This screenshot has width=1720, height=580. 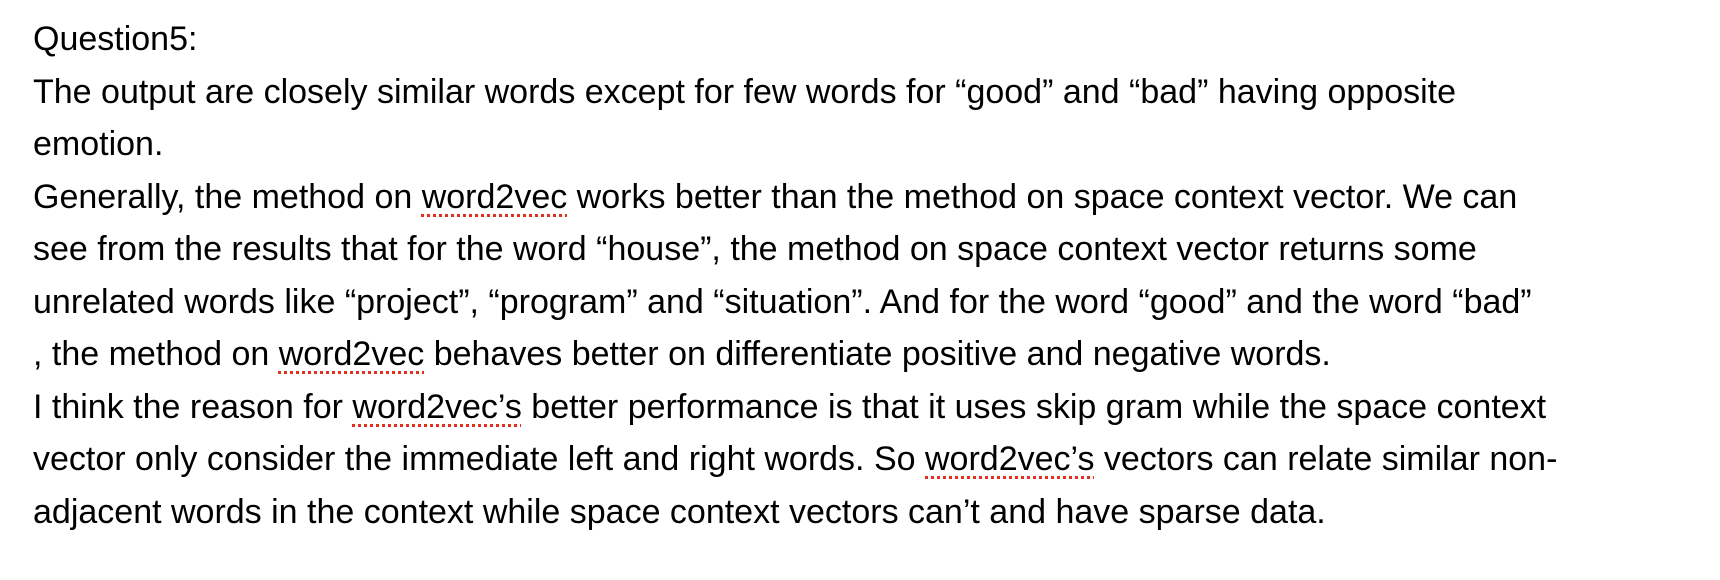 I want to click on text-run: , the method on, so click(x=156, y=354).